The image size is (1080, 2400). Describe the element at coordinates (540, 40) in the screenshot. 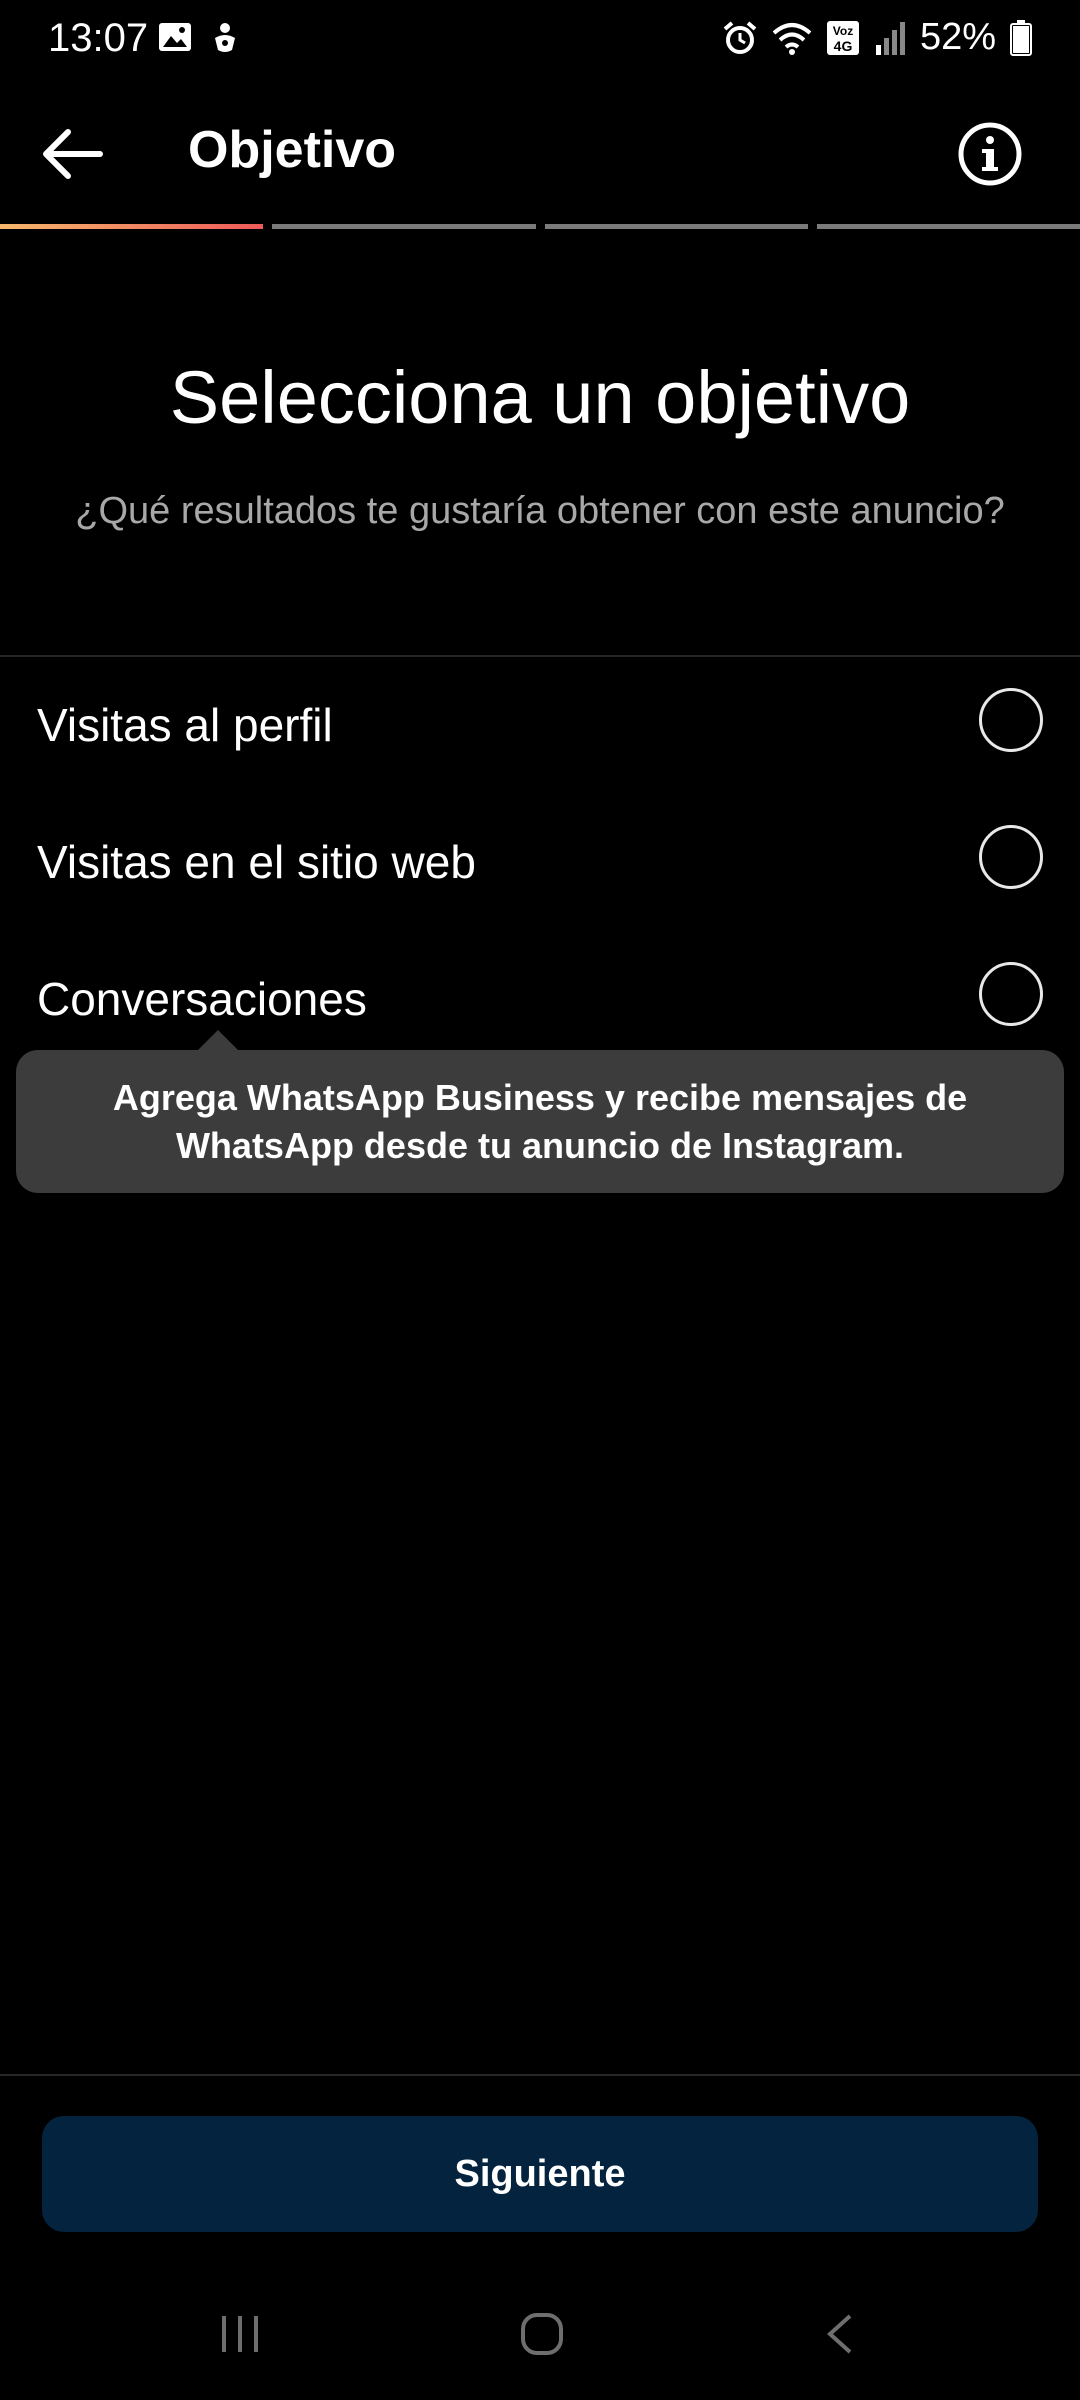

I see `status-bar: 13:07 Voz 4G 52%` at that location.